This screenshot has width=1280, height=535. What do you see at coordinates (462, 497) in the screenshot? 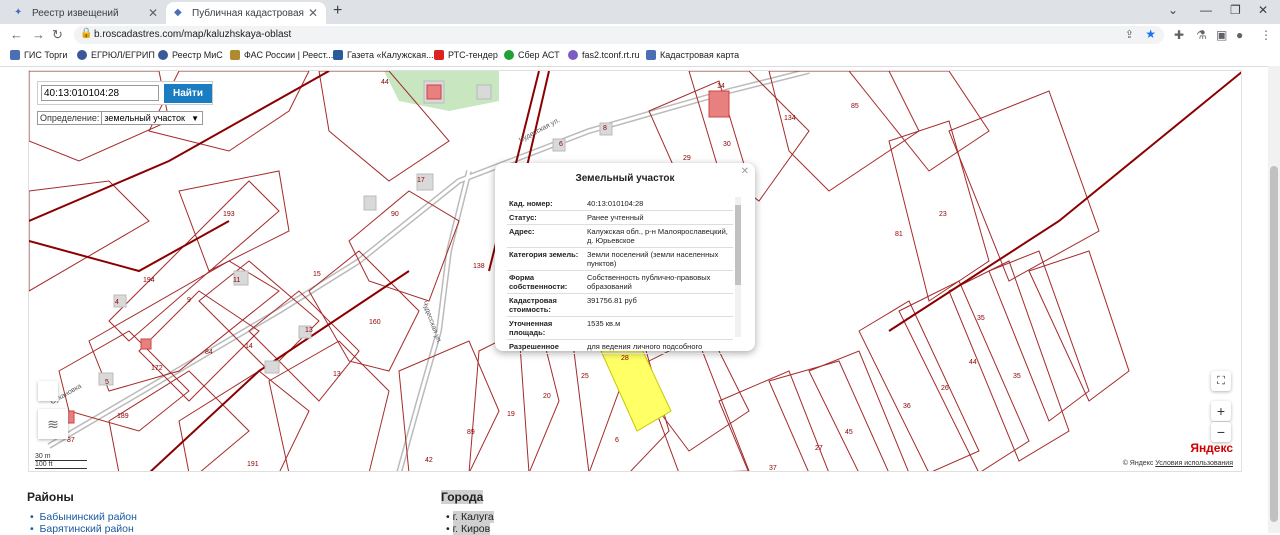
I see `cities-heading: Города` at bounding box center [462, 497].